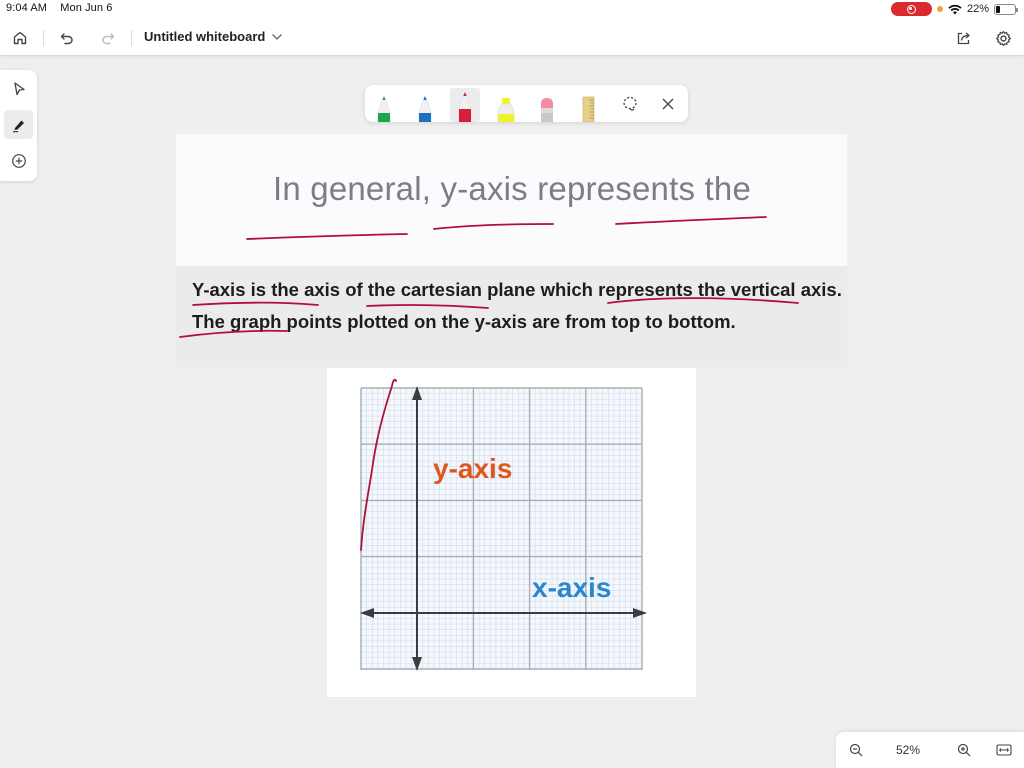 The image size is (1024, 768). Describe the element at coordinates (977, 9) in the screenshot. I see `battery-percent: 22%` at that location.